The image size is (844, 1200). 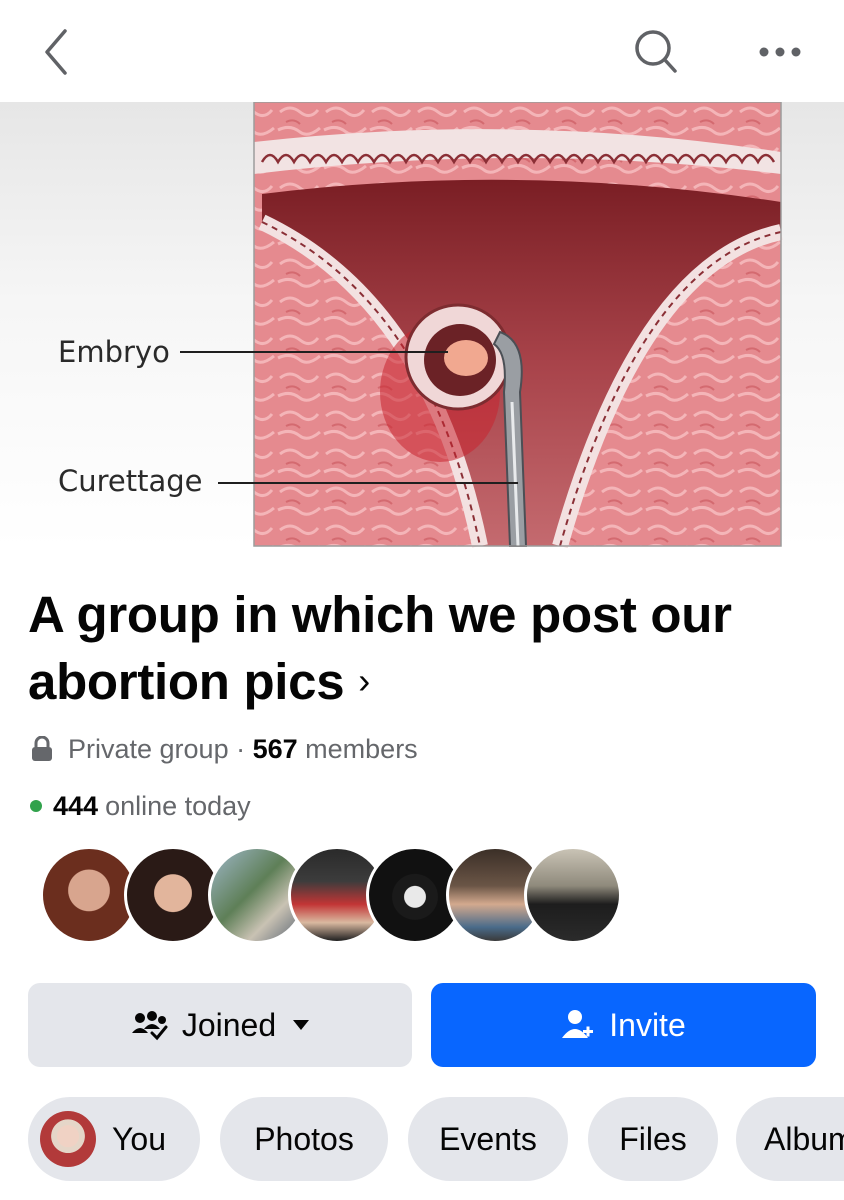 I want to click on add-person-icon, so click(x=578, y=1025).